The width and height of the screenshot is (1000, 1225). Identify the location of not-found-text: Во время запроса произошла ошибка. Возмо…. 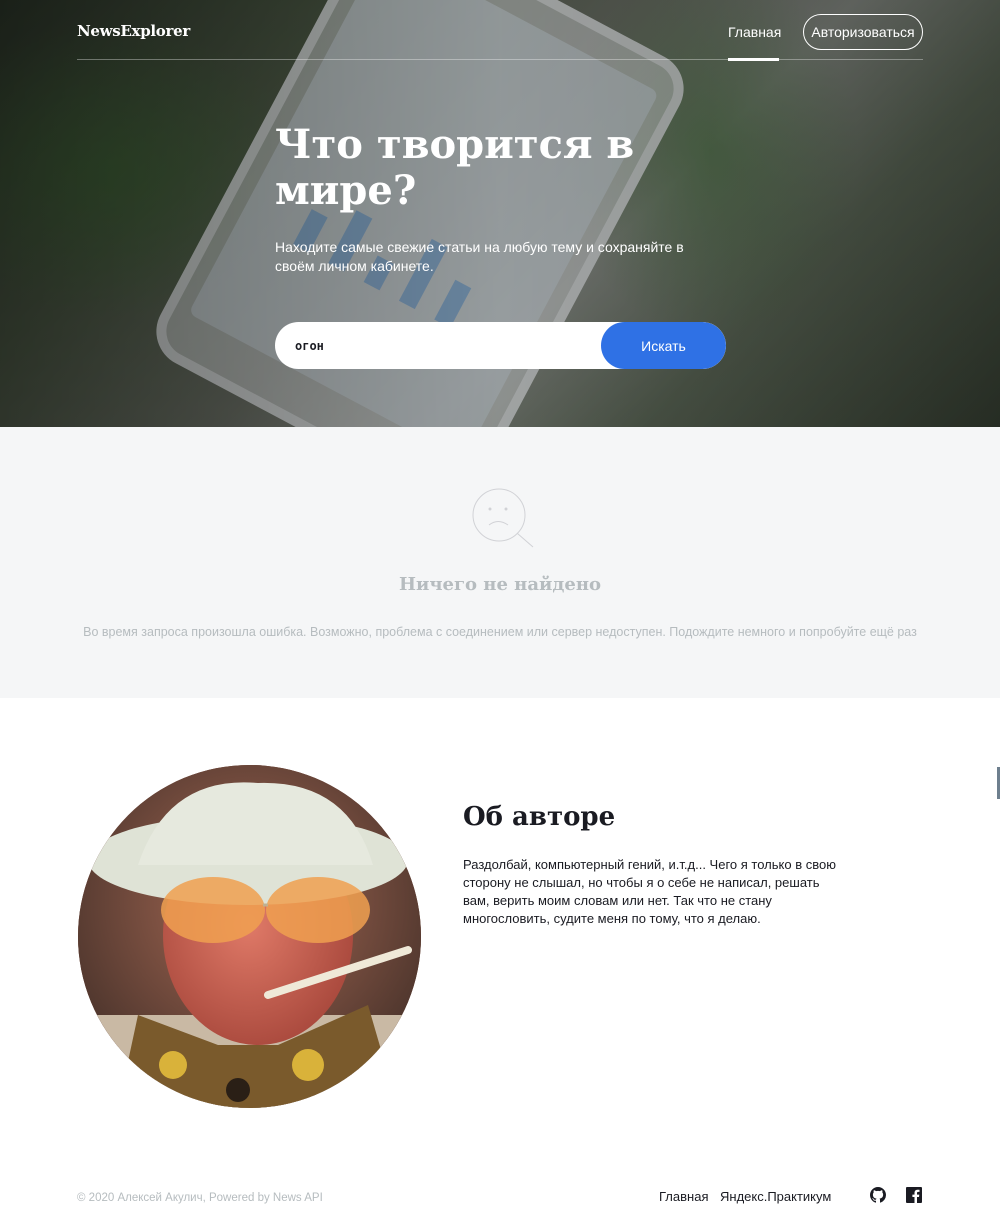
(500, 632).